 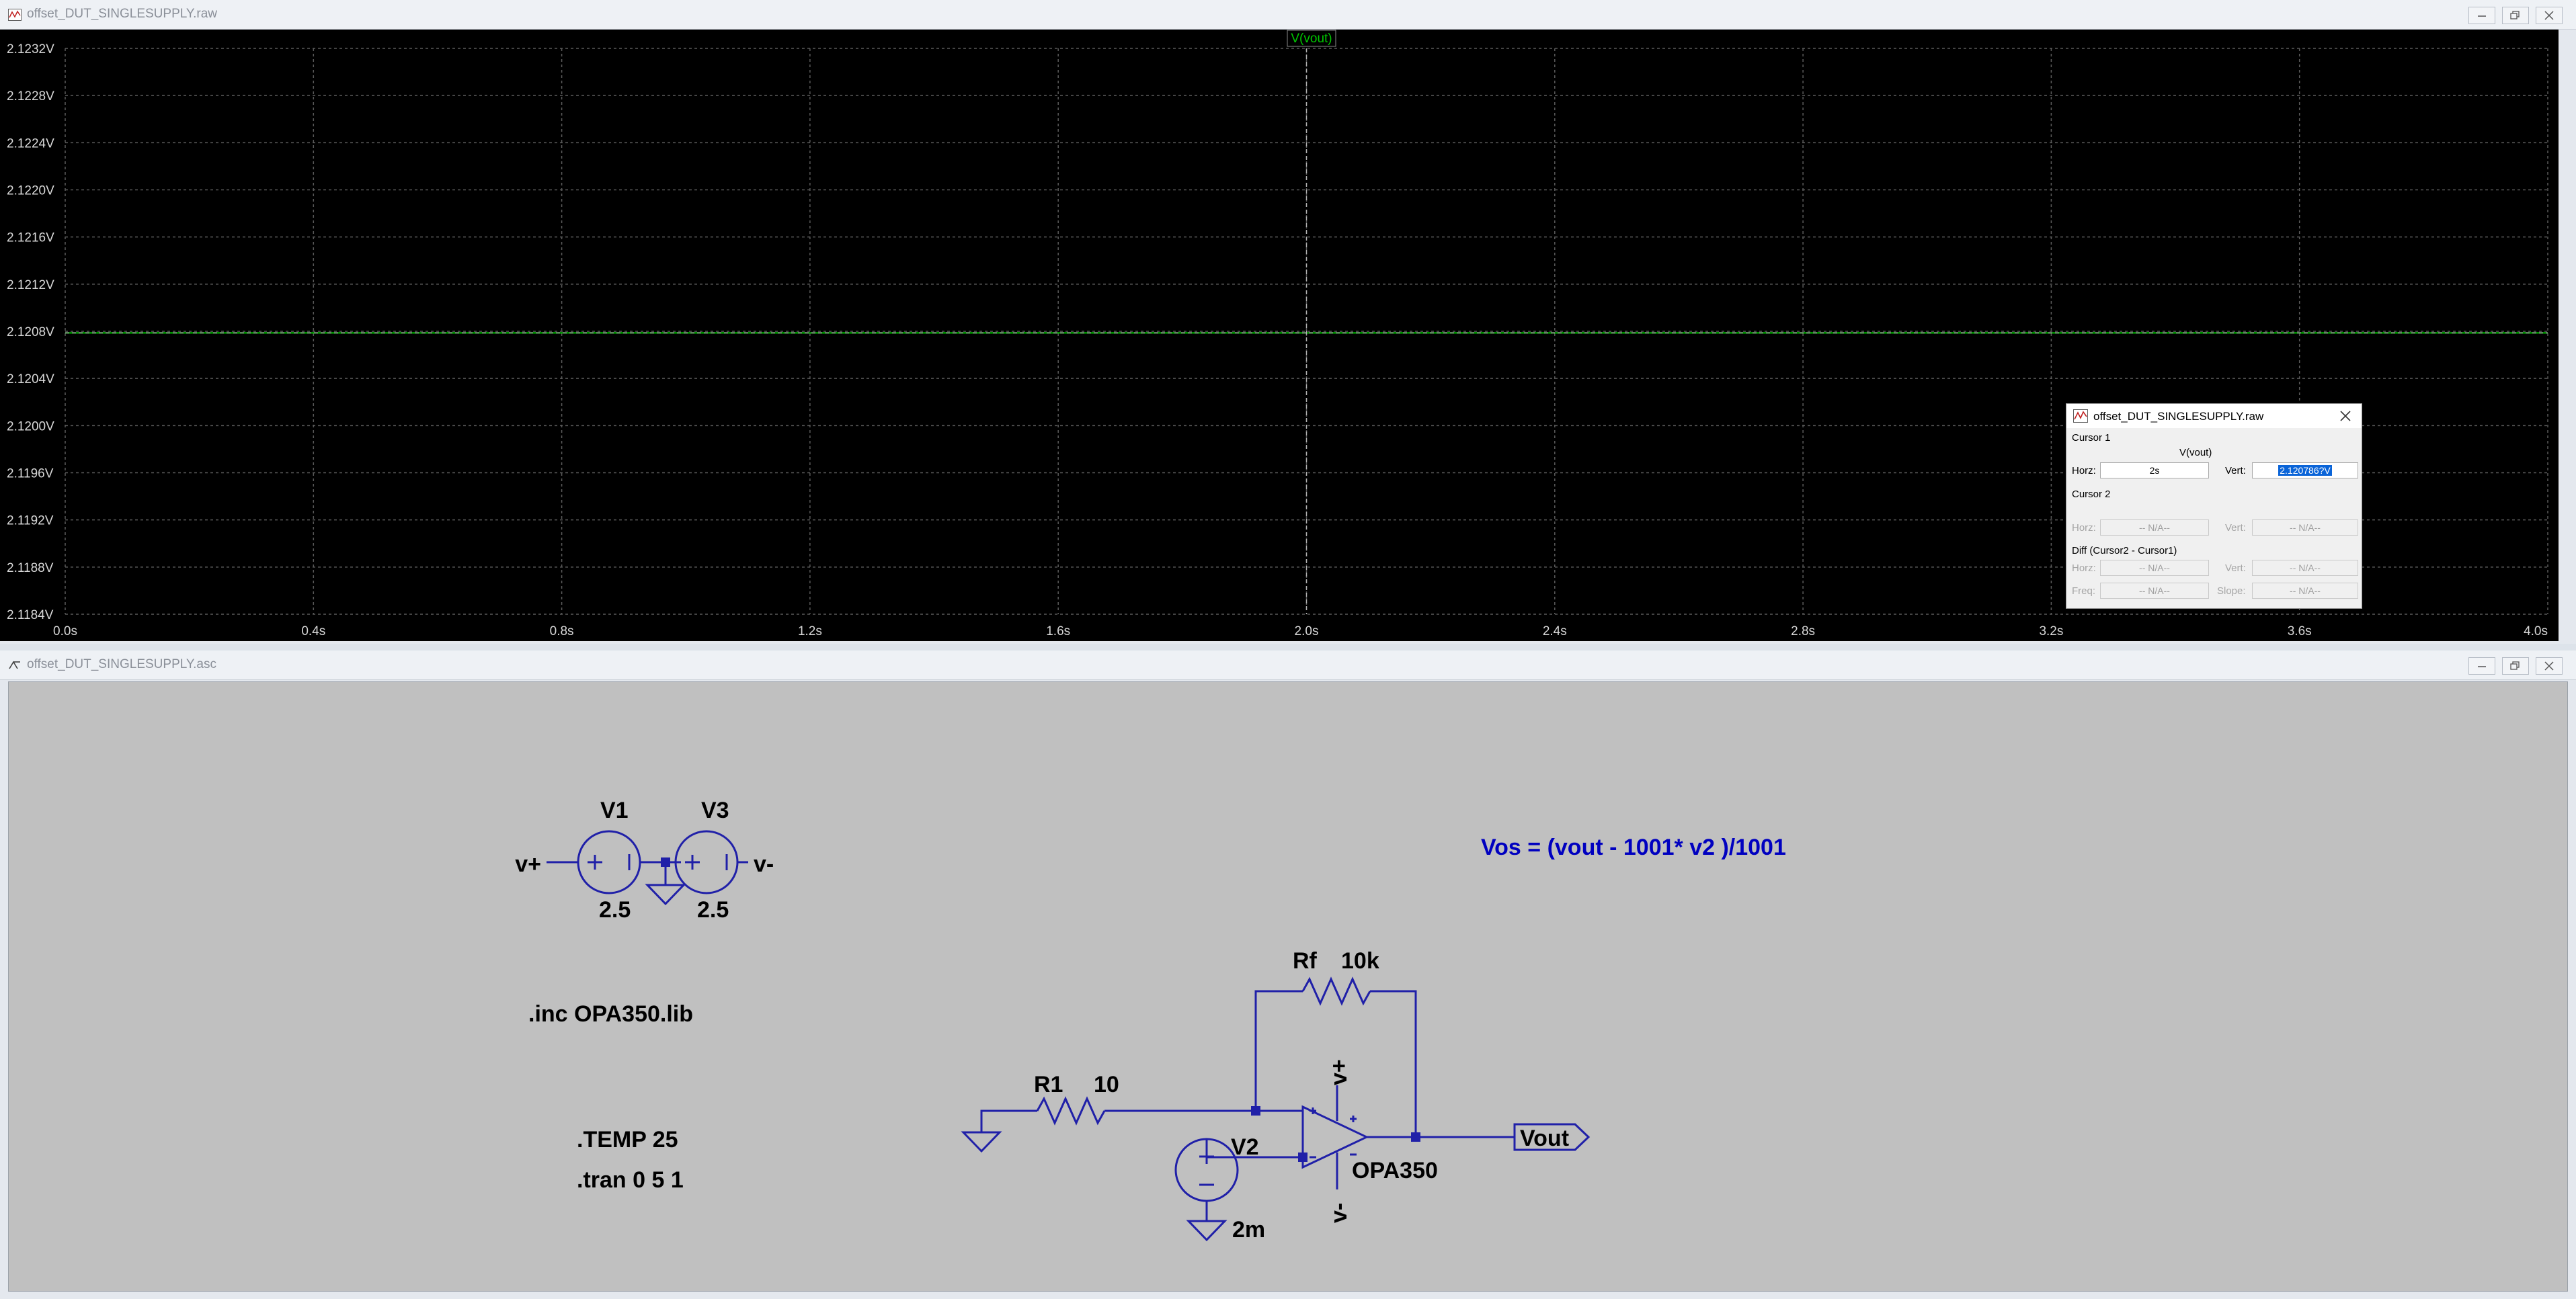 I want to click on opamp-name: OPA350, so click(x=1395, y=1171).